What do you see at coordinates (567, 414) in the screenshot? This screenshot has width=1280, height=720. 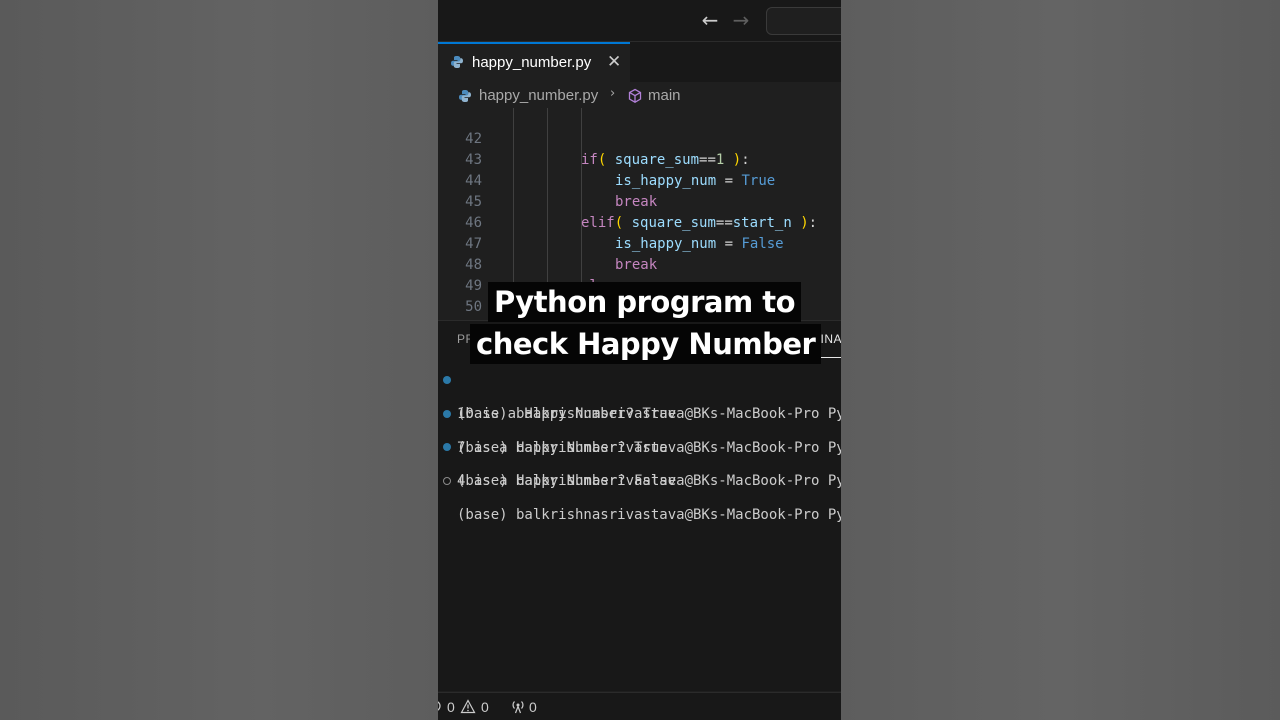 I see `terminal-line: 10 is a Happy Number? True` at bounding box center [567, 414].